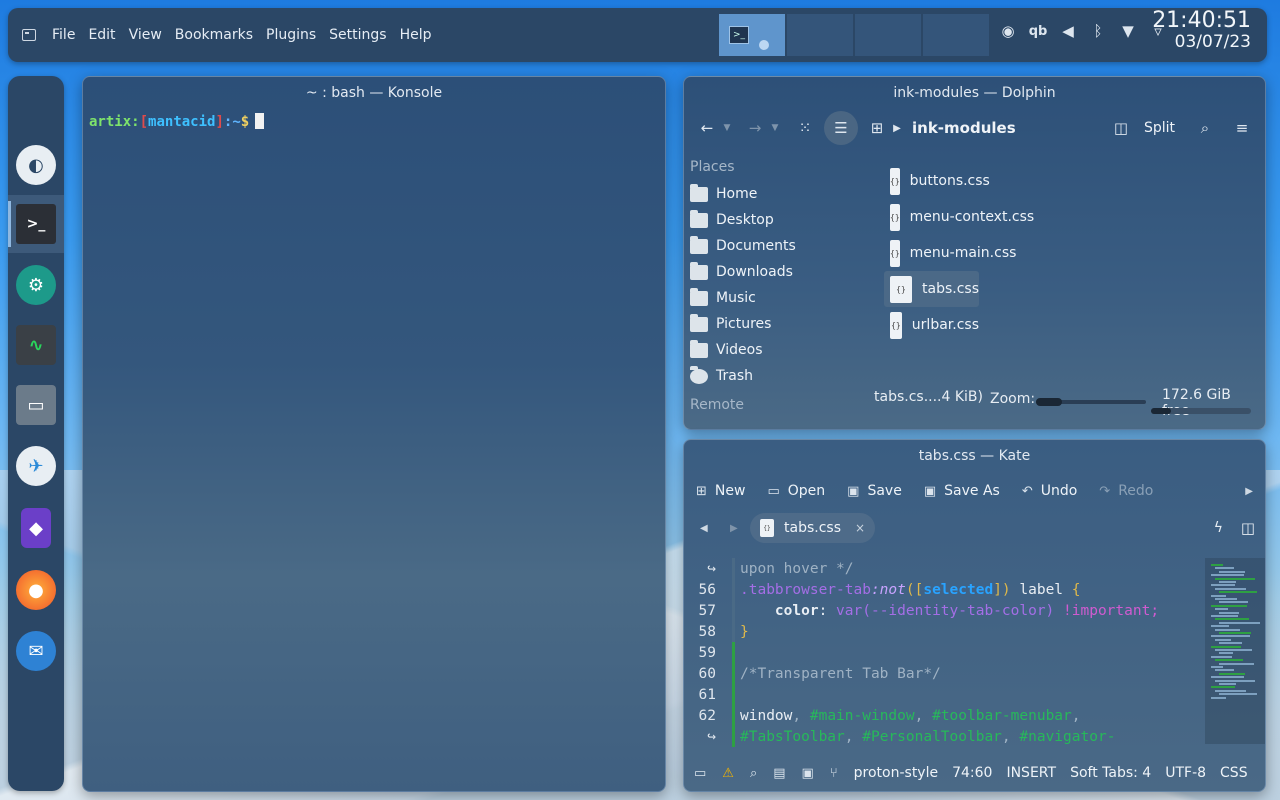 The height and width of the screenshot is (800, 1280). What do you see at coordinates (357, 35) in the screenshot?
I see `menu-settings: Settings` at bounding box center [357, 35].